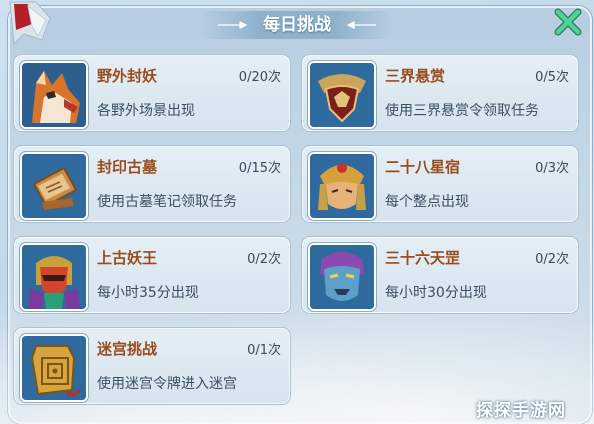 The image size is (594, 424). What do you see at coordinates (440, 184) in the screenshot?
I see `task-card-28-mansions: 二十八星宿 0/3次 每个整点出现` at bounding box center [440, 184].